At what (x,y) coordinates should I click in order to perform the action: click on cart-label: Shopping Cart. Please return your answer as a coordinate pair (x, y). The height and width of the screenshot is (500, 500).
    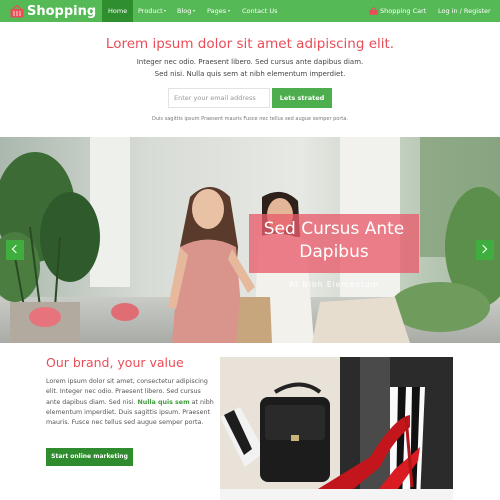
    Looking at the image, I should click on (403, 11).